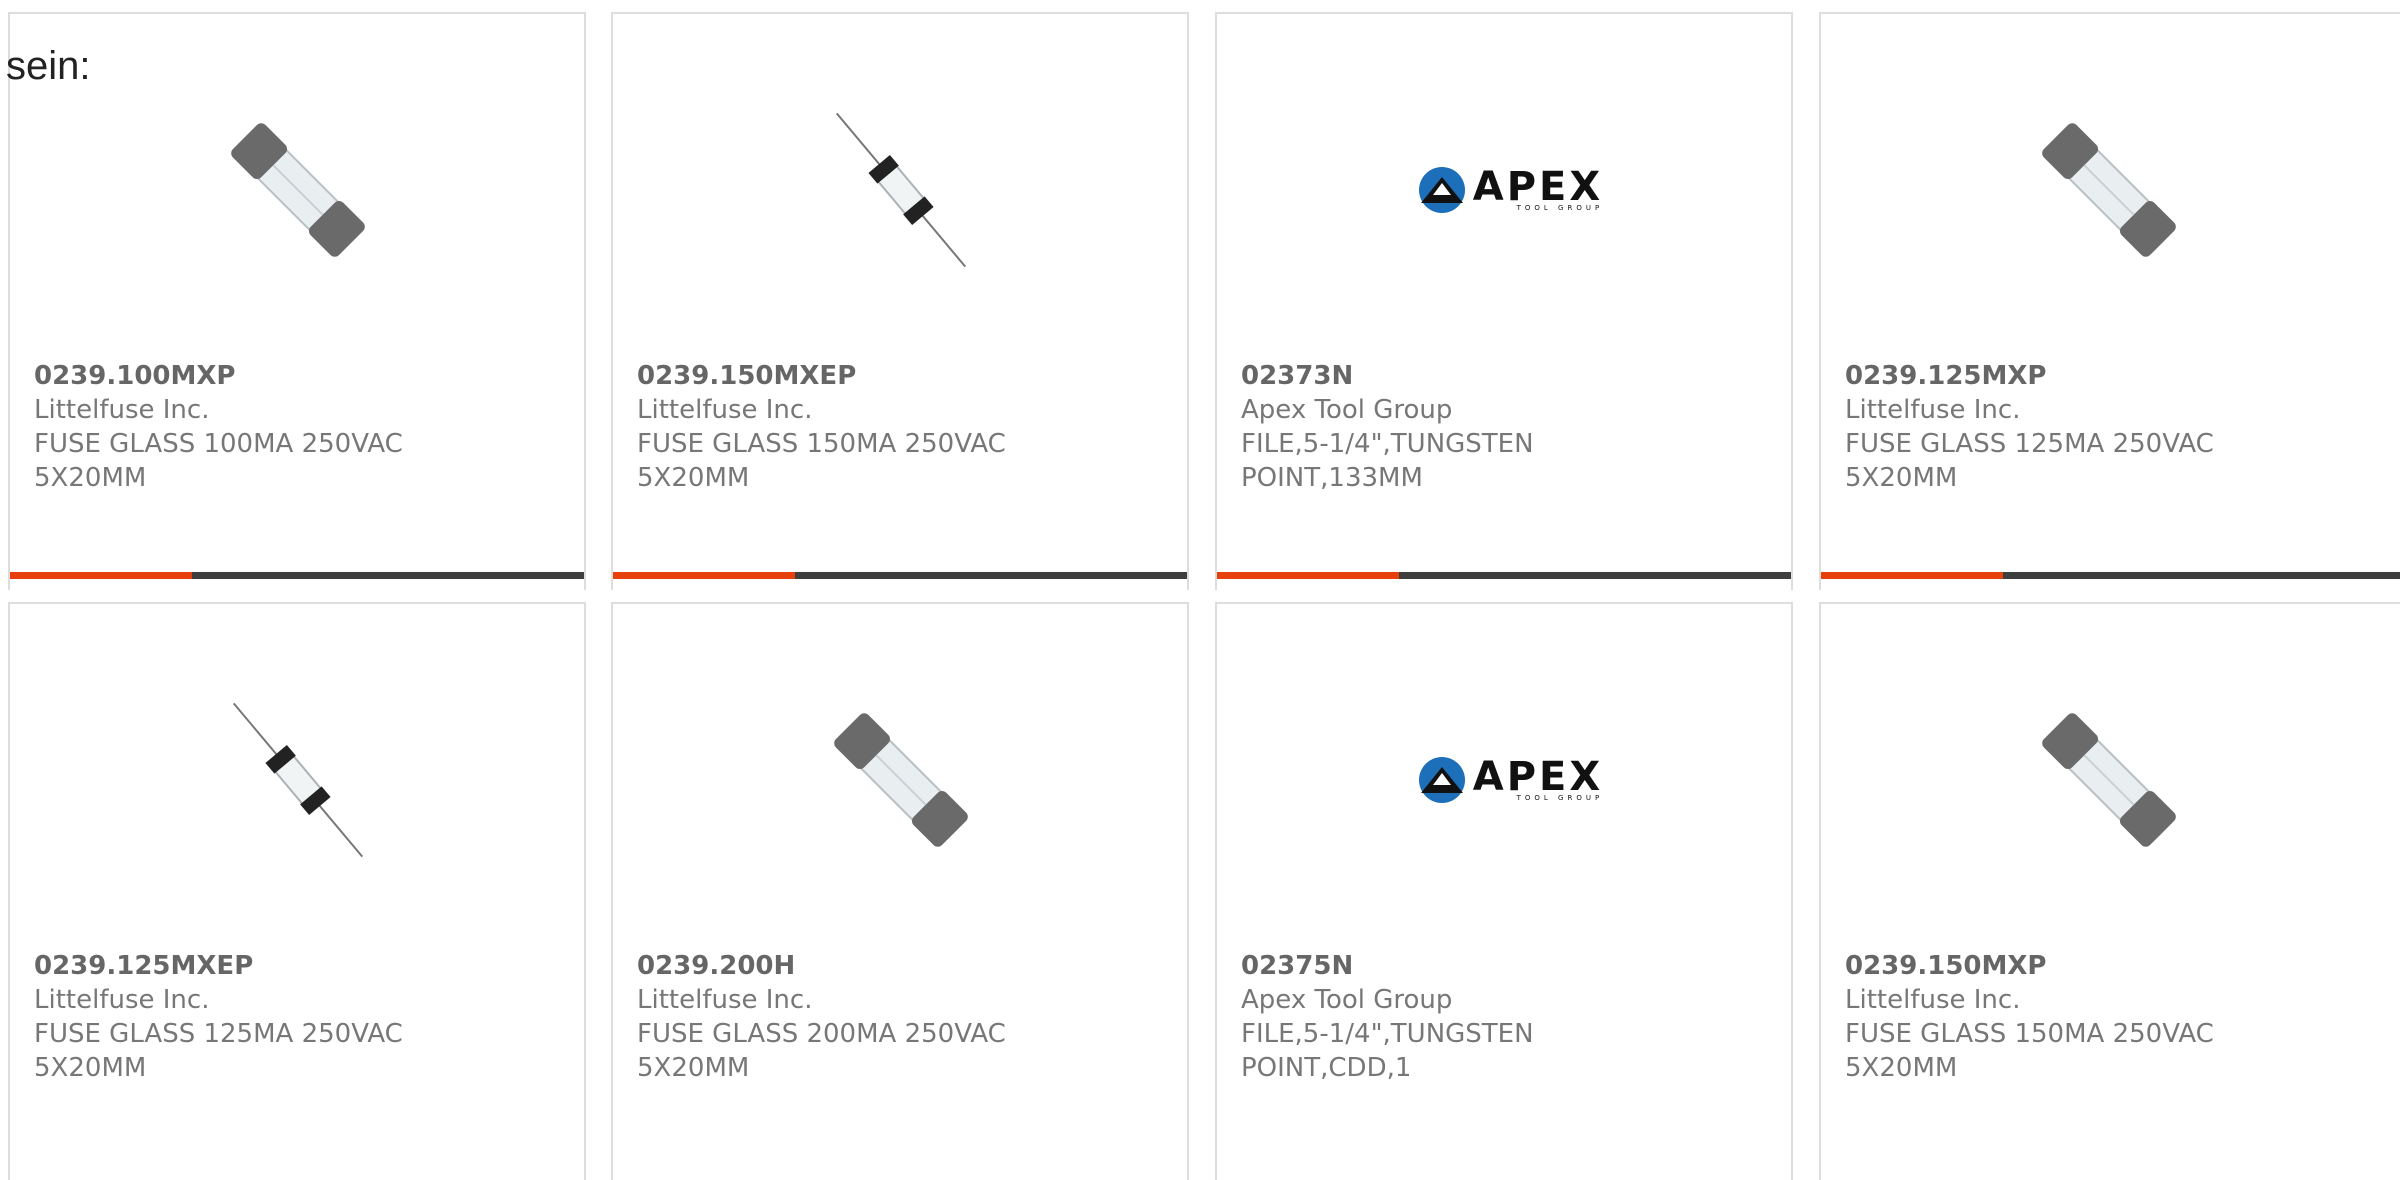 The height and width of the screenshot is (1180, 2400). What do you see at coordinates (2055, 966) in the screenshot?
I see `part-number: 0239.150MXP` at bounding box center [2055, 966].